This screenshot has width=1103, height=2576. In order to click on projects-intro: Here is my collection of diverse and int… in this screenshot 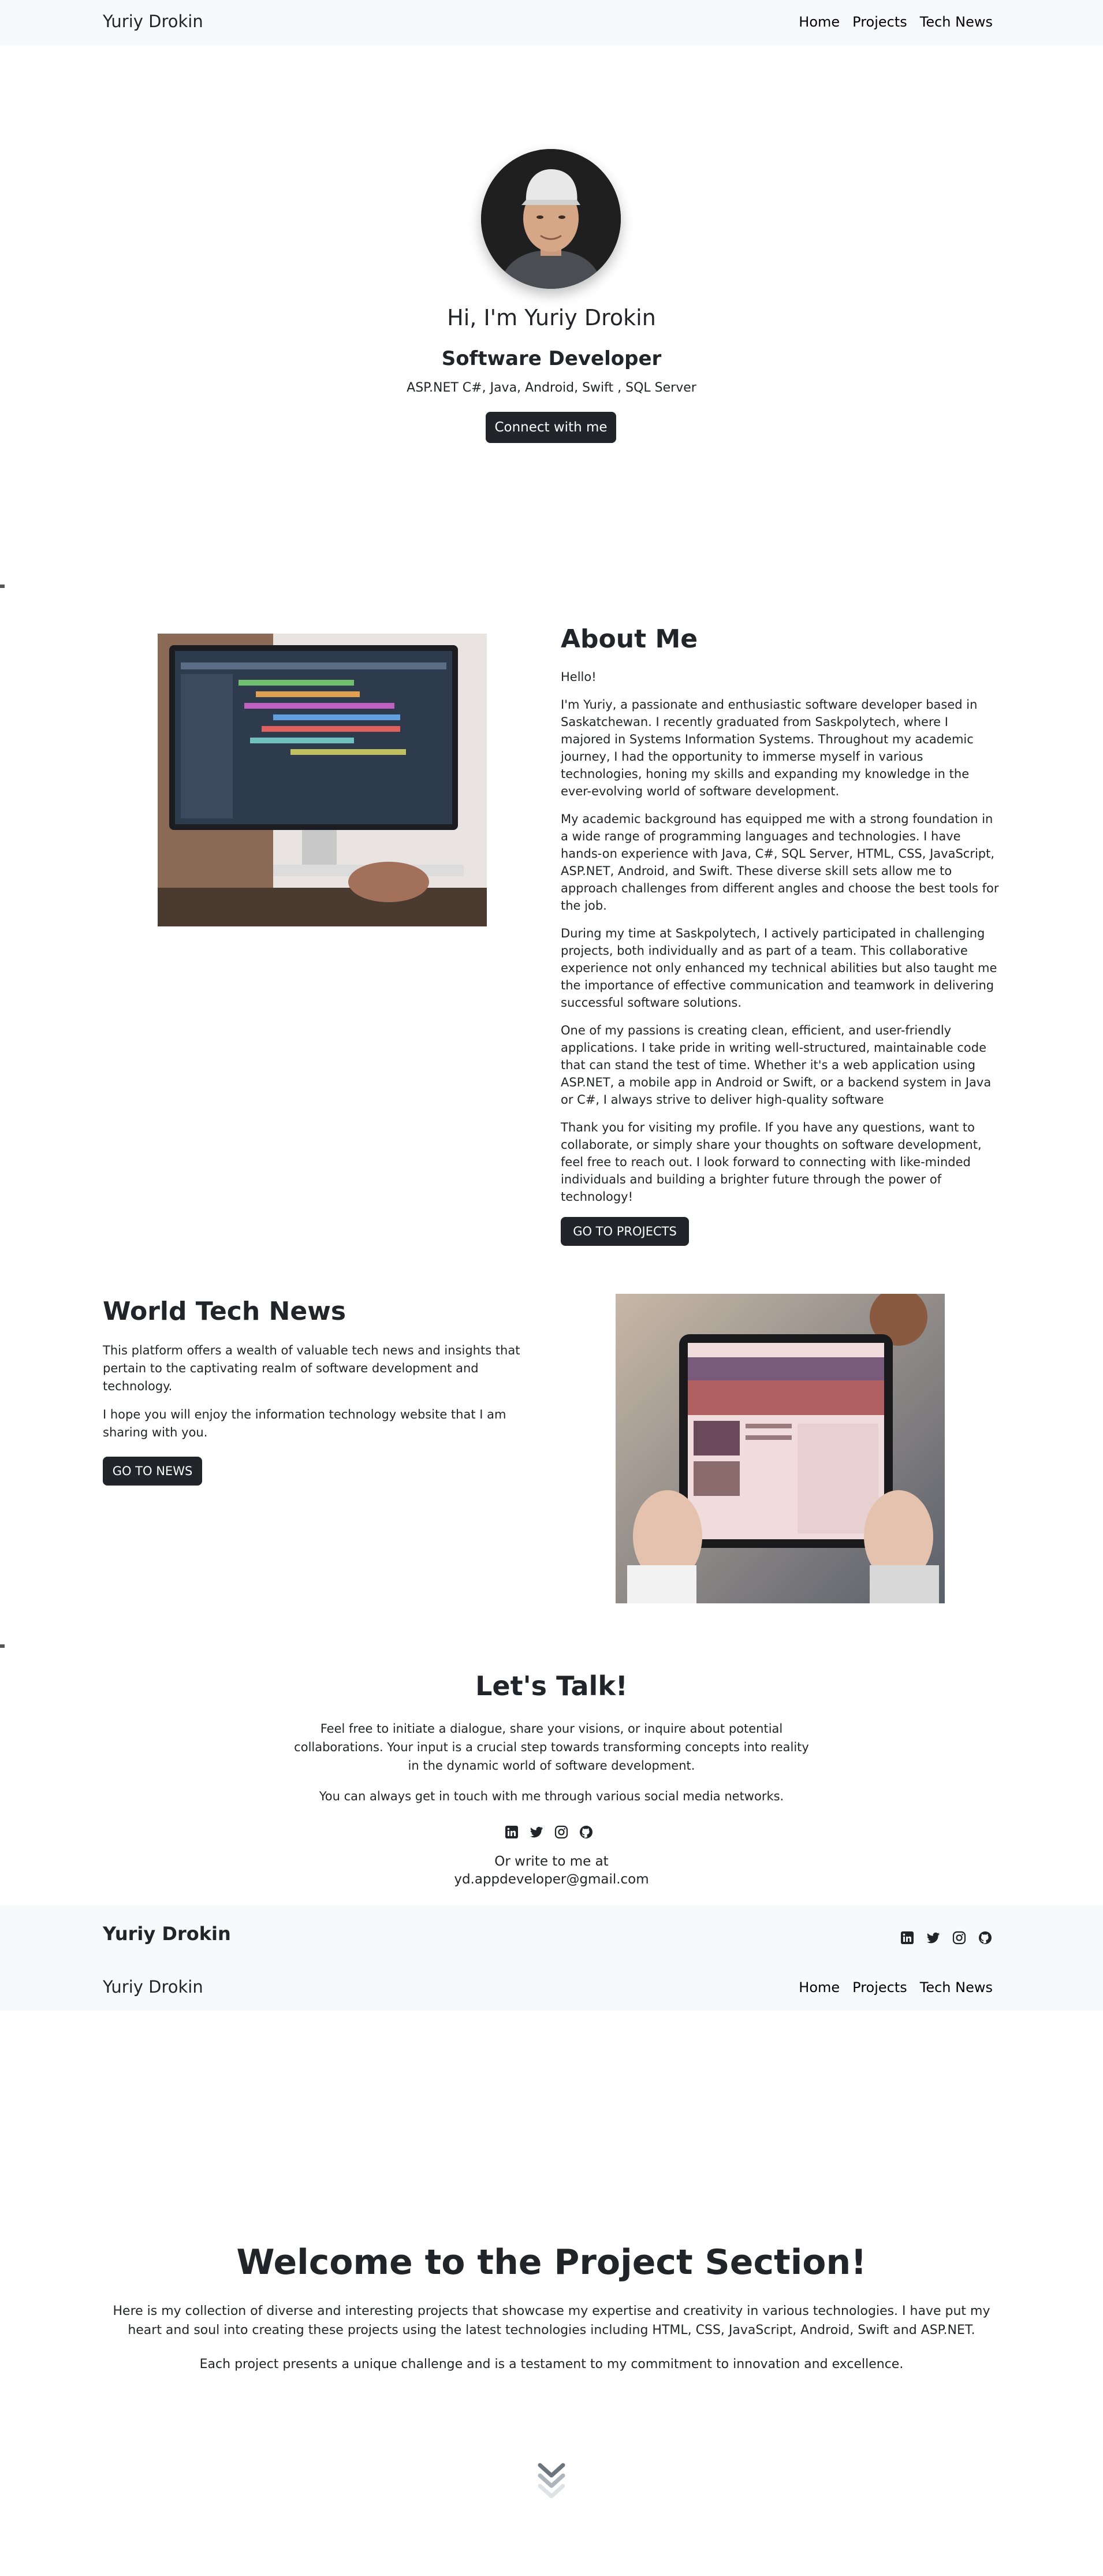, I will do `click(551, 2320)`.